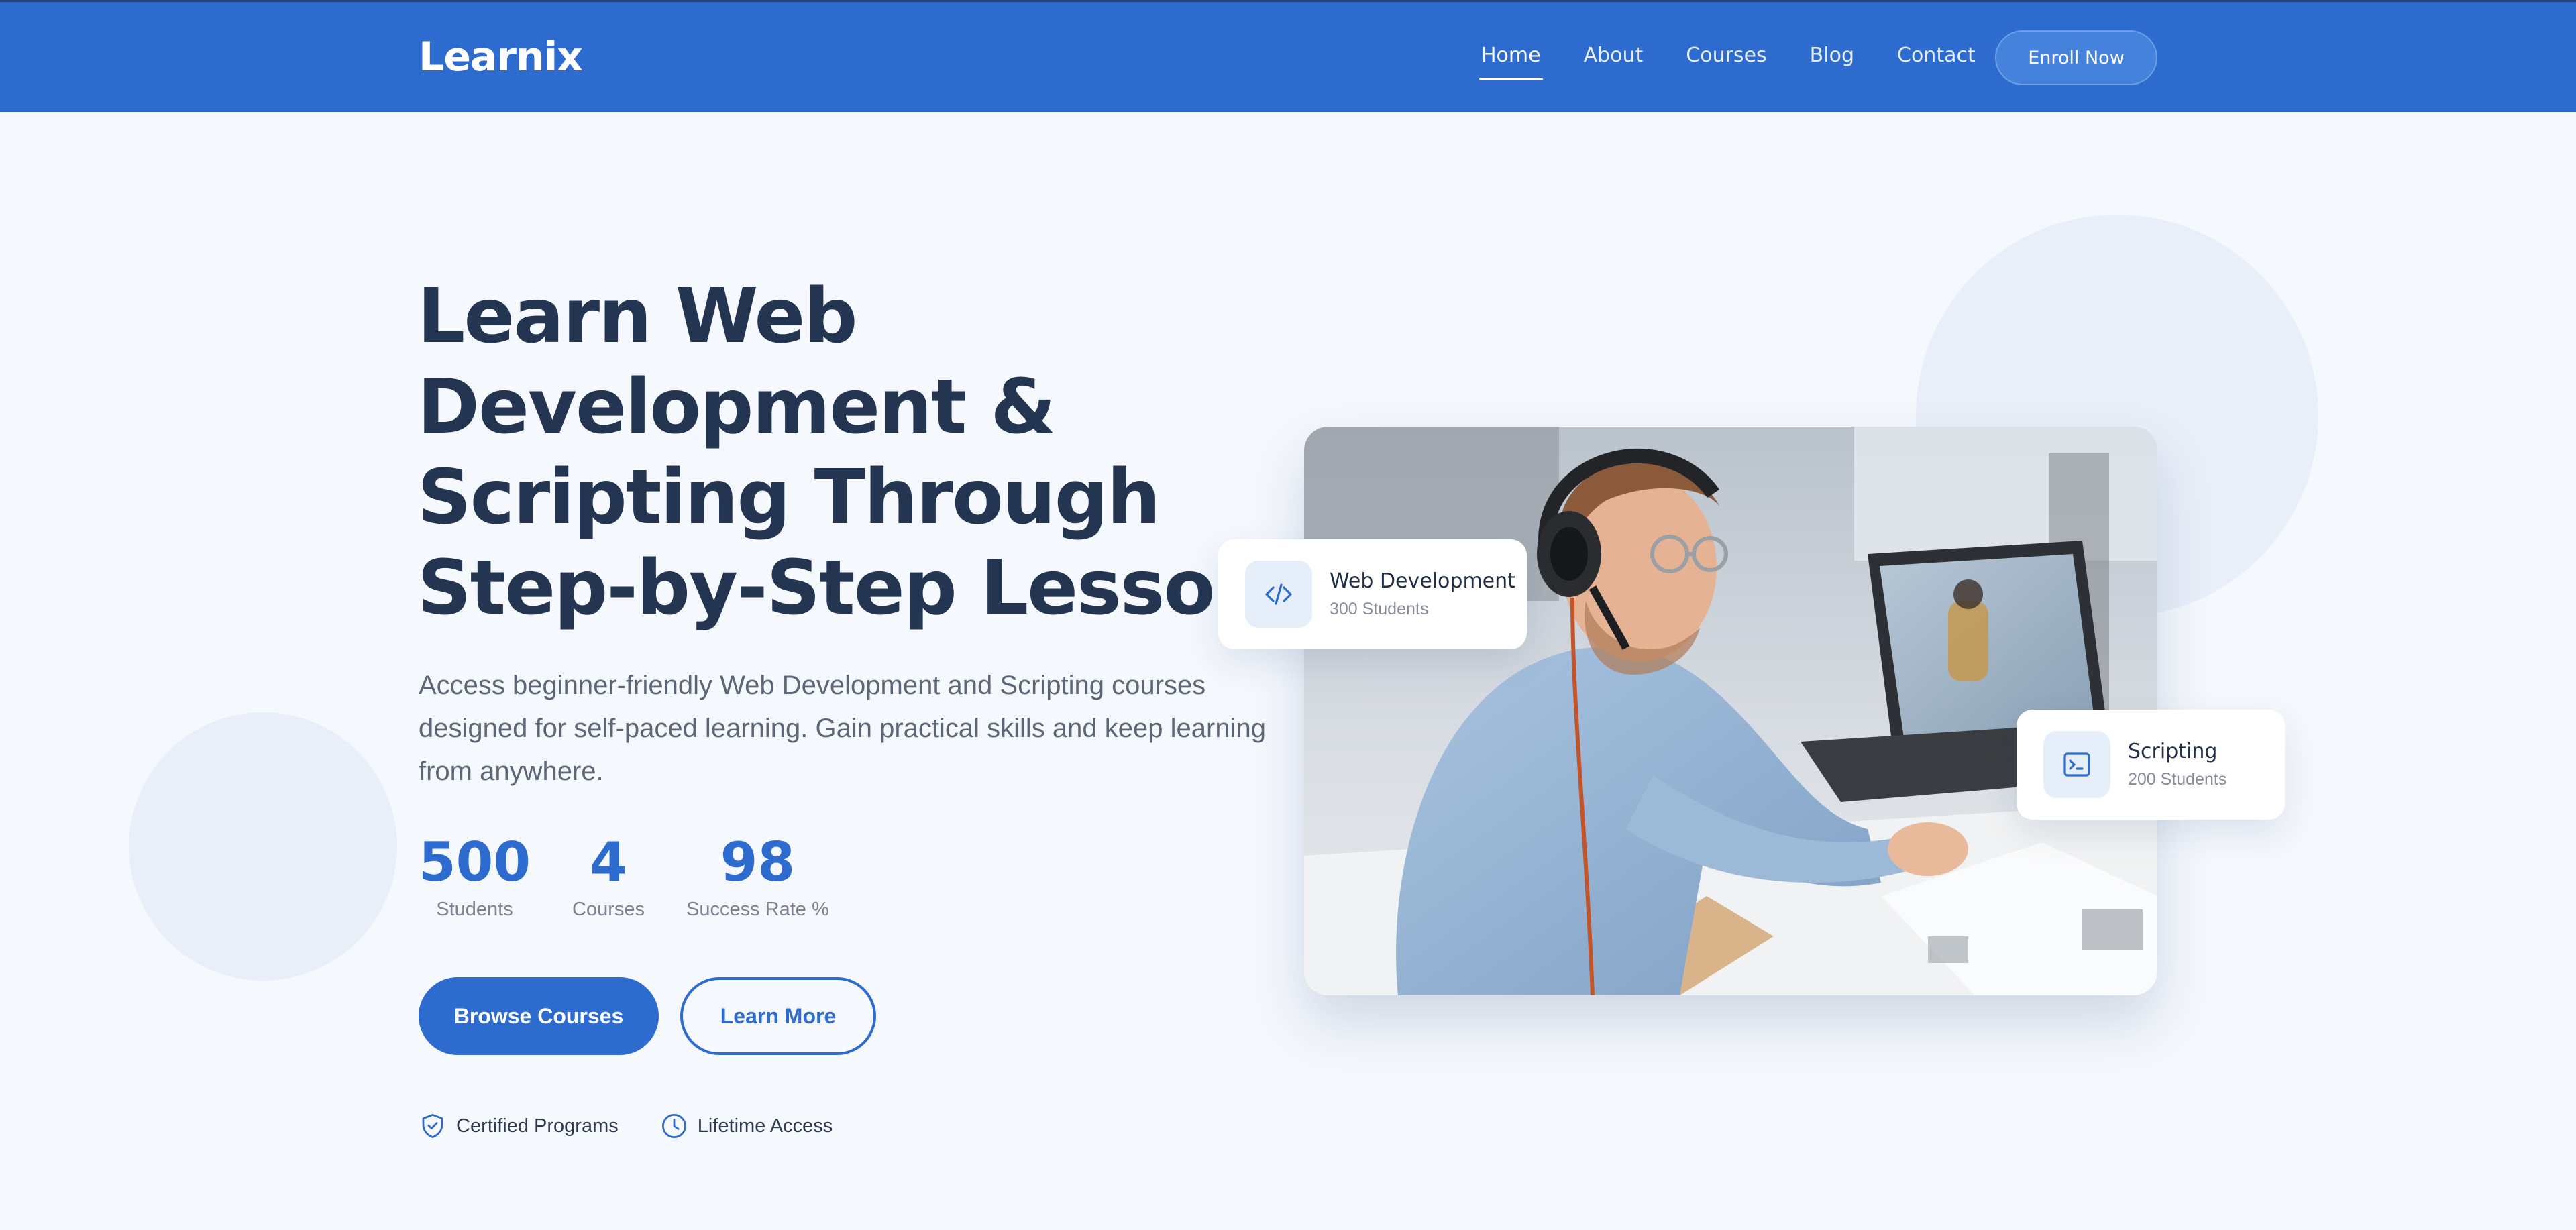 This screenshot has width=2576, height=1230. What do you see at coordinates (1614, 55) in the screenshot?
I see `nav-link-about: About` at bounding box center [1614, 55].